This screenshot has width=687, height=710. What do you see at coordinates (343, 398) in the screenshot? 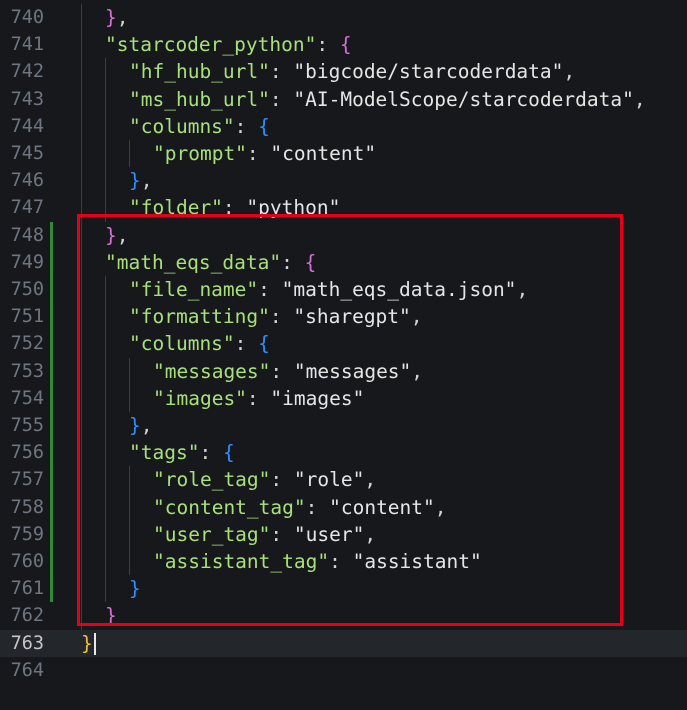
I see `code-line: 754 "images": "images"` at bounding box center [343, 398].